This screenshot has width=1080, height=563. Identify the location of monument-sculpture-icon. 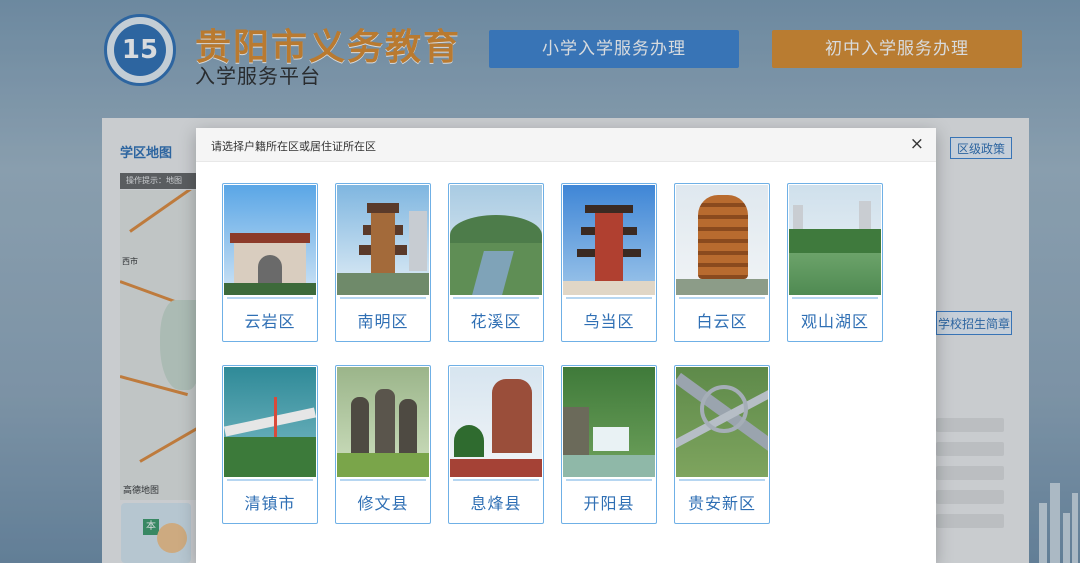
(496, 422).